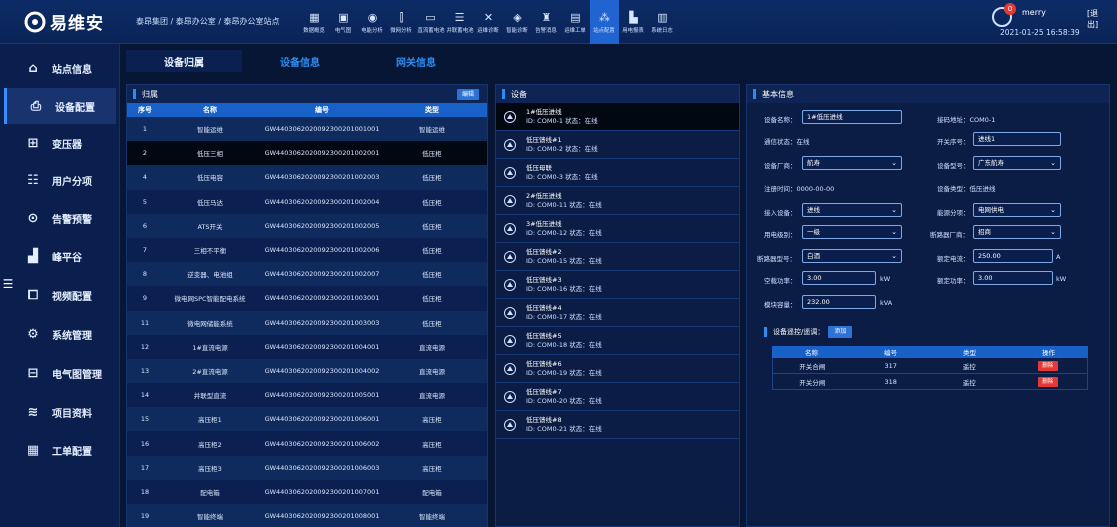 This screenshot has height=527, width=1117. Describe the element at coordinates (307, 371) in the screenshot. I see `table-row: 13 2#直流电源 GW4403062020092300201004002 直流电源` at that location.